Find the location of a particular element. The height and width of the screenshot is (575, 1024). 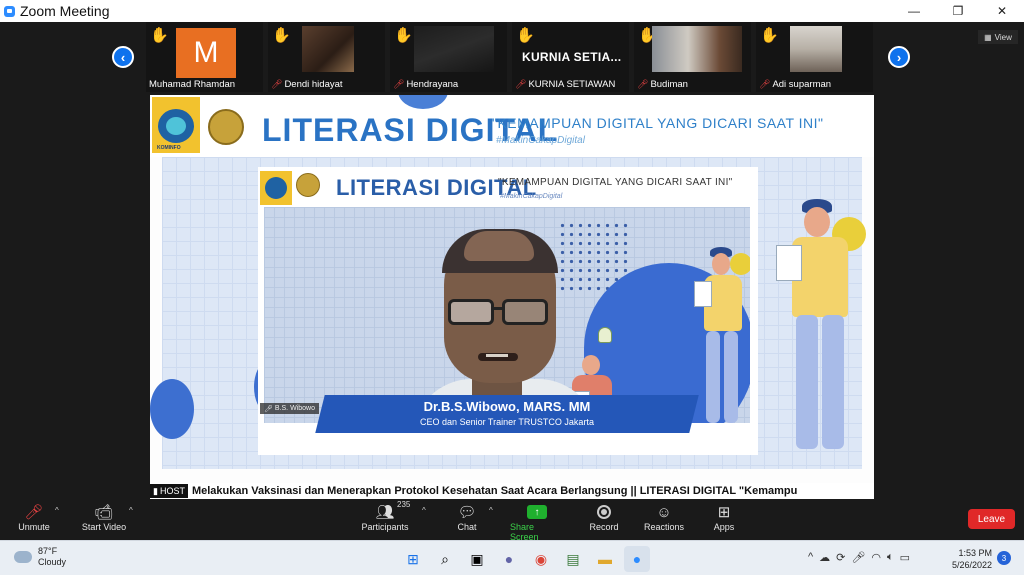

participant-name-text: Hendrayana is located at coordinates (432, 84).